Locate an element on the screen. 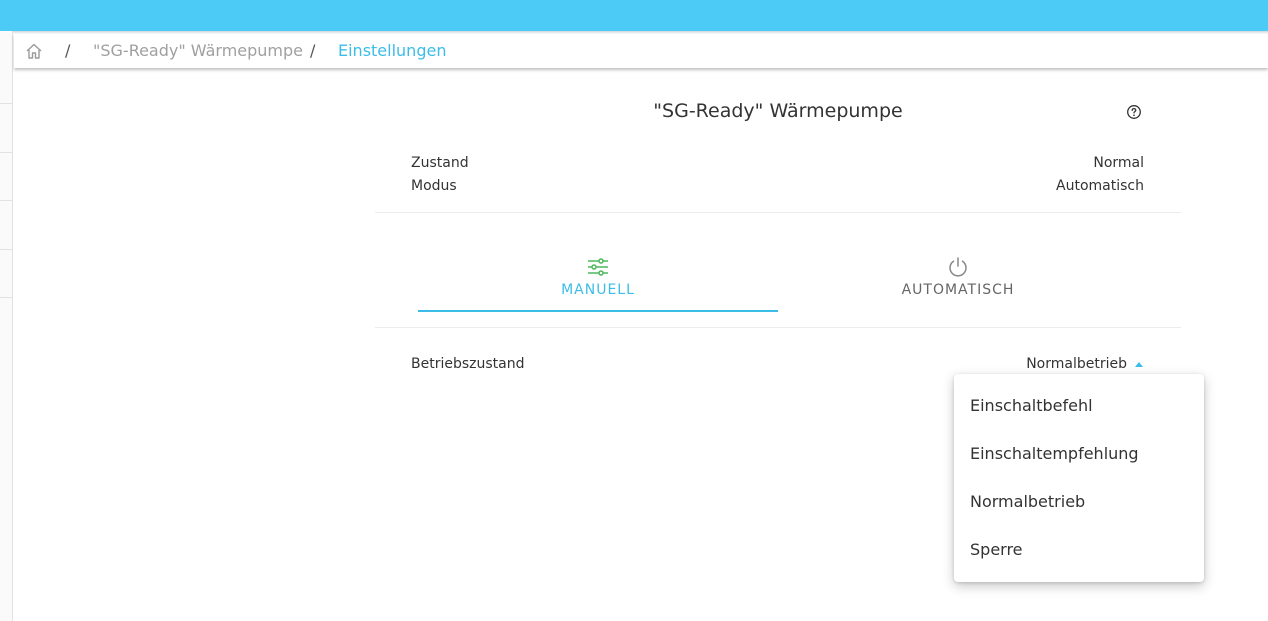 This screenshot has height=621, width=1268. breadcrumb-current: Einstellungen is located at coordinates (392, 50).